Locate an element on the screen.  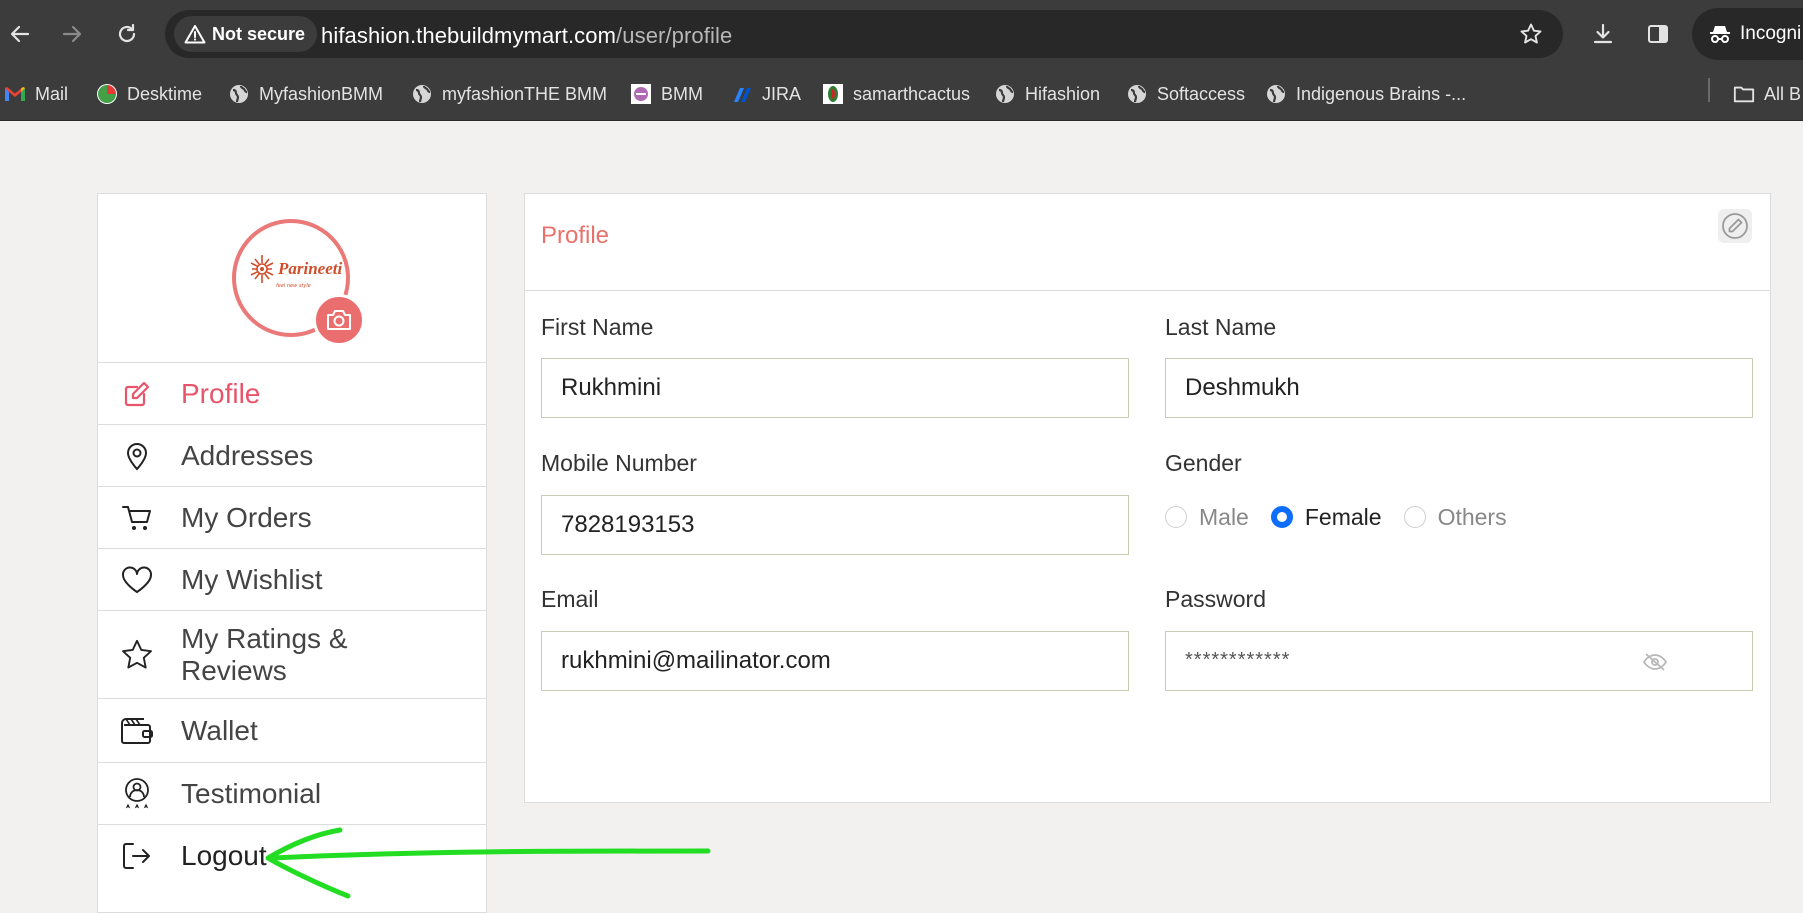
security-indicator: Not secure is located at coordinates (246, 34).